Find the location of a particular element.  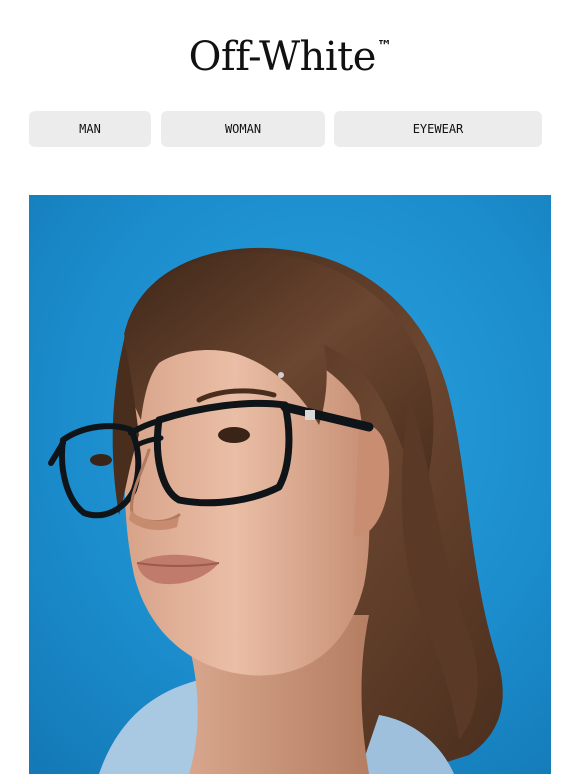

earring is located at coordinates (281, 375).